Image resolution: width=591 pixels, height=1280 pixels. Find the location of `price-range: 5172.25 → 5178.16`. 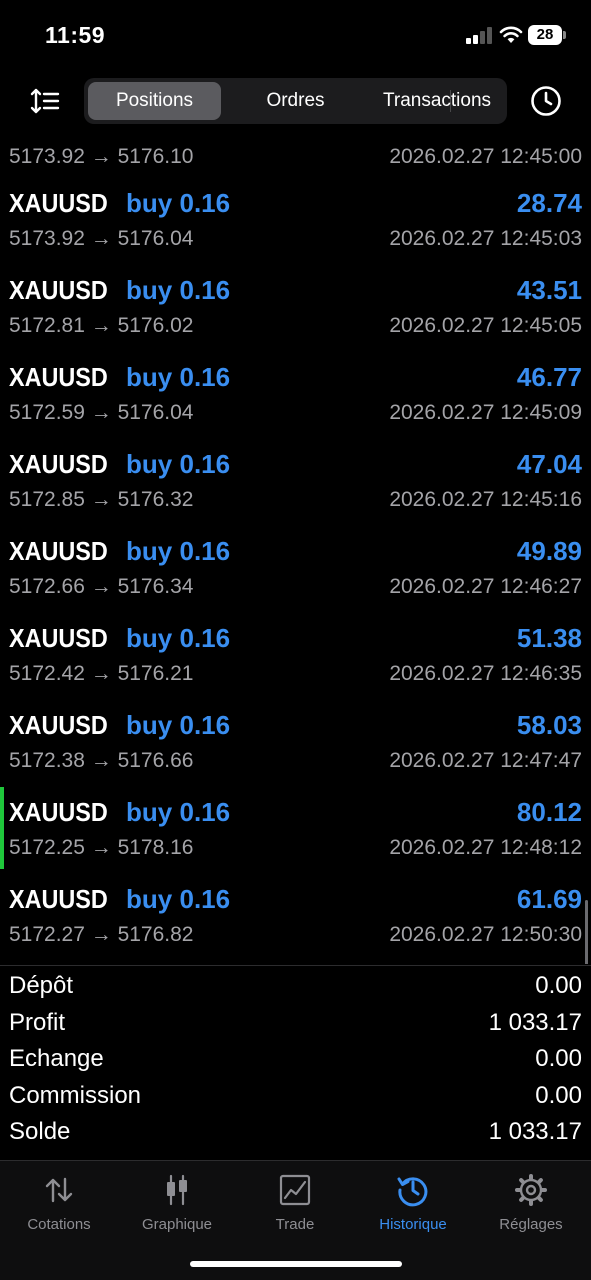

price-range: 5172.25 → 5178.16 is located at coordinates (101, 847).